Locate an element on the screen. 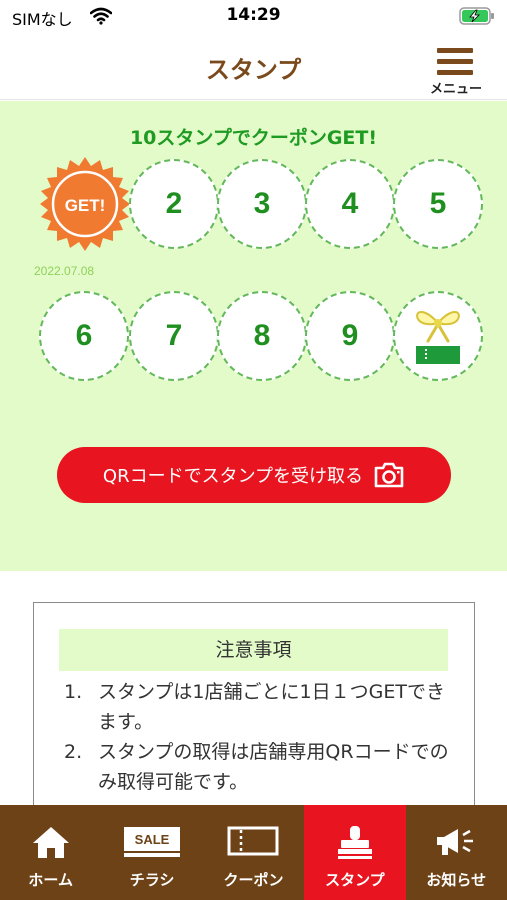 This screenshot has width=507, height=900. note-item: 2. スタンプの取得は店舗専用QRコードでのみ取得可能です。 is located at coordinates (256, 767).